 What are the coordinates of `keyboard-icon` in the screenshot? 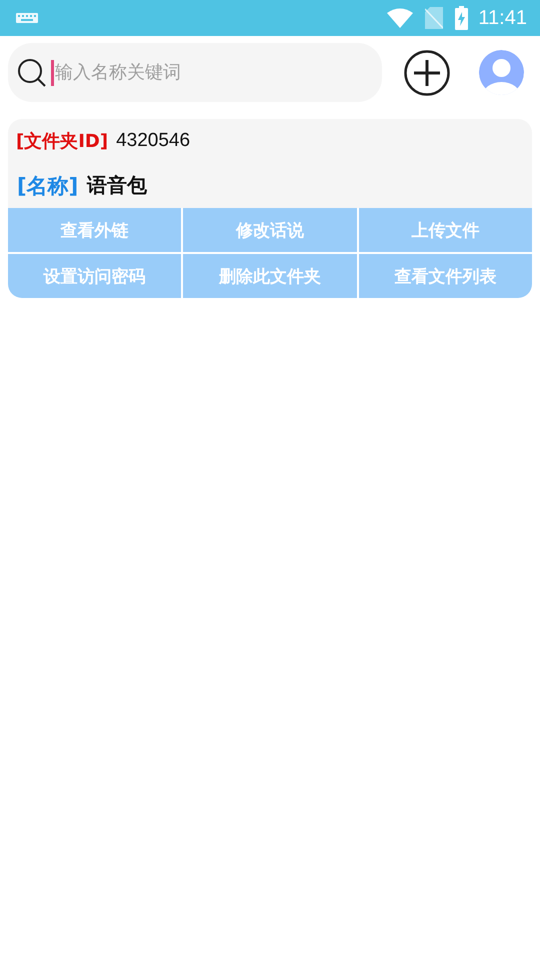 It's located at (27, 18).